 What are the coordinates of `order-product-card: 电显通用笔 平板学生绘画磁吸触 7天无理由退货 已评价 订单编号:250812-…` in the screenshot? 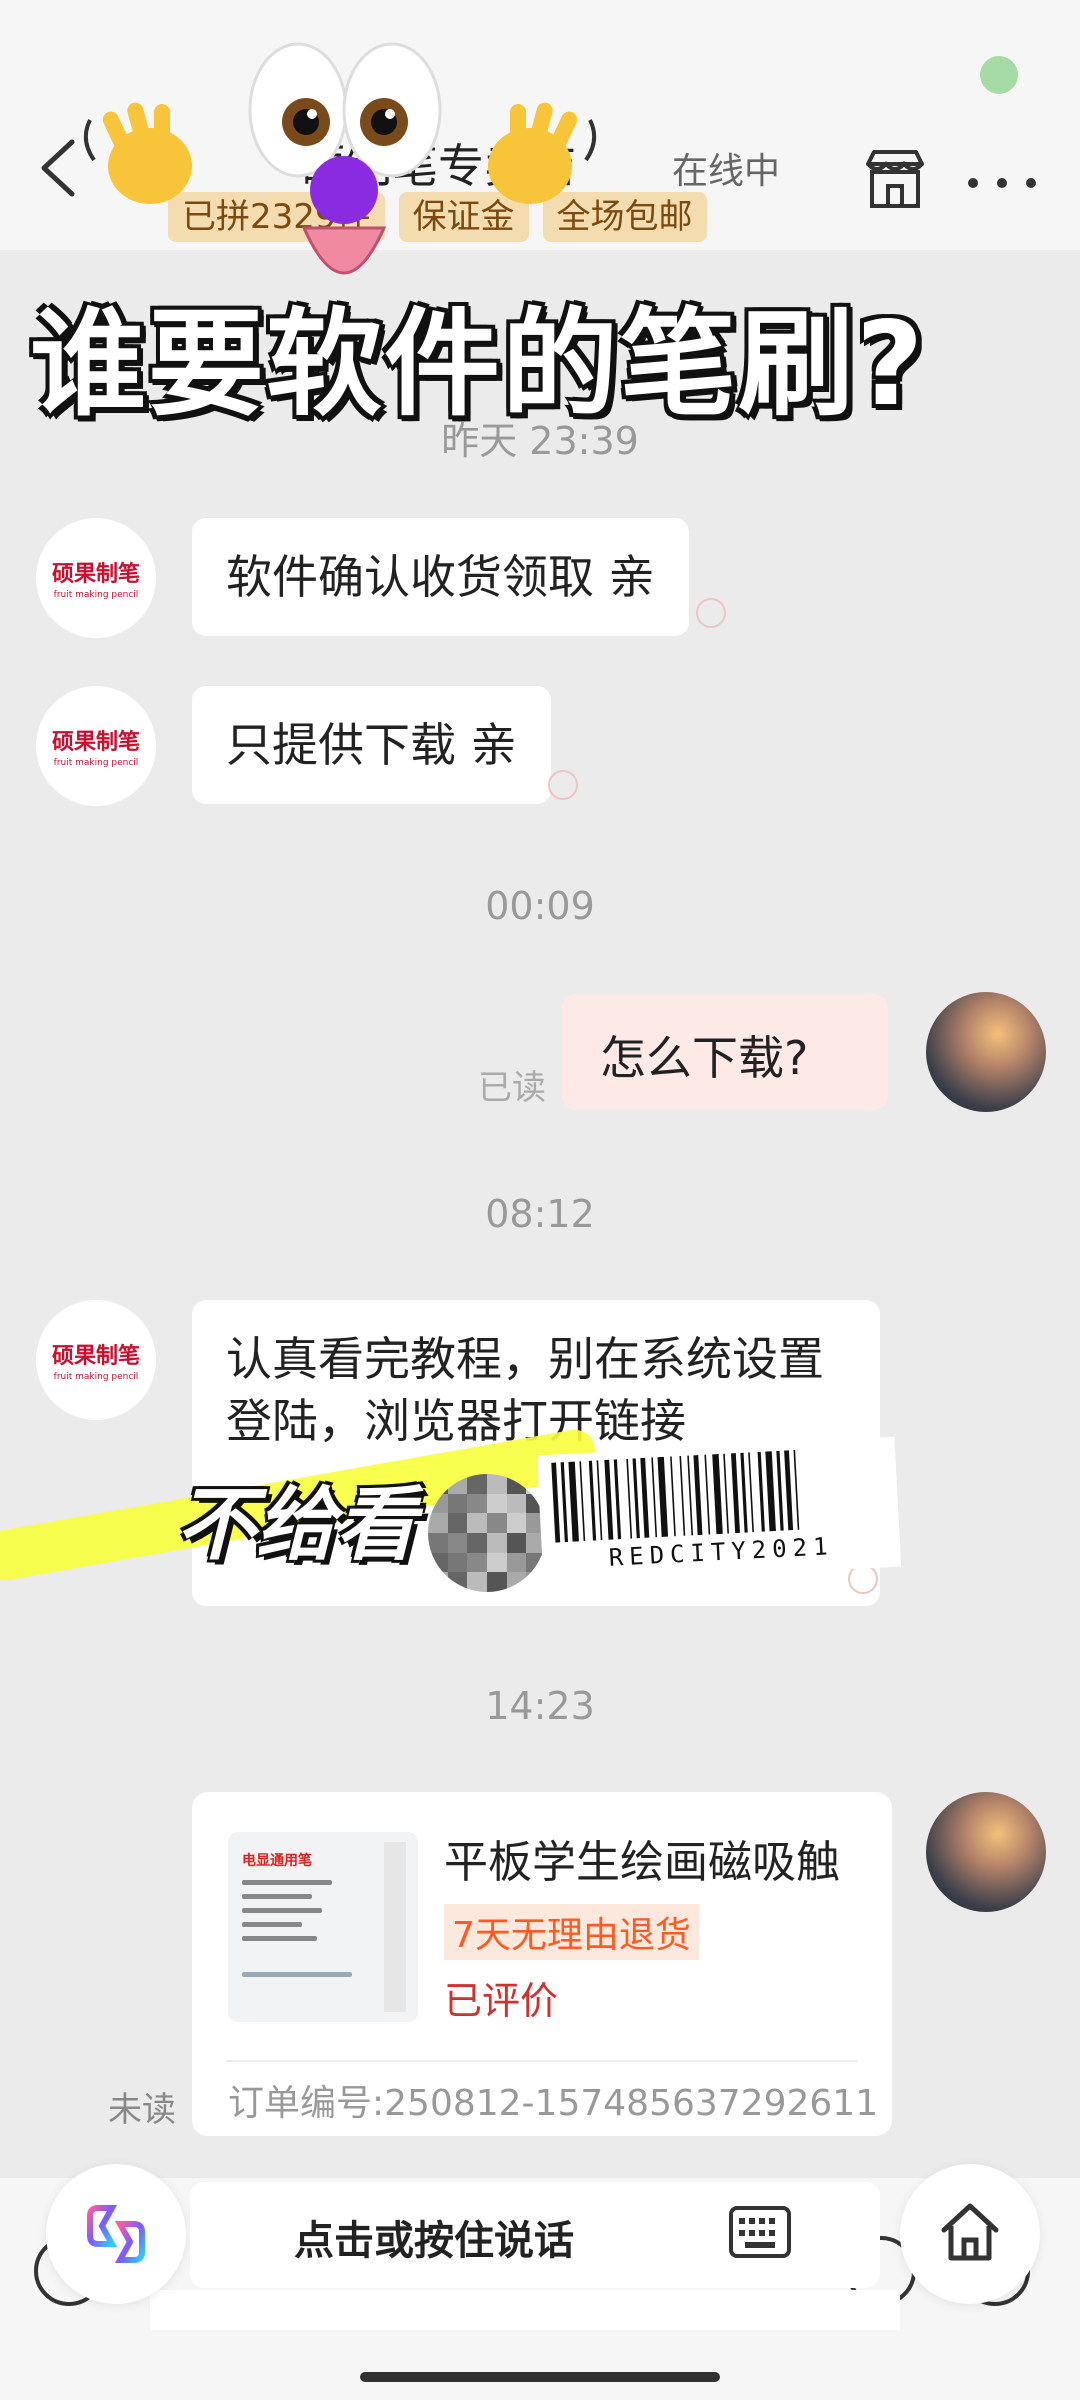 It's located at (542, 1964).